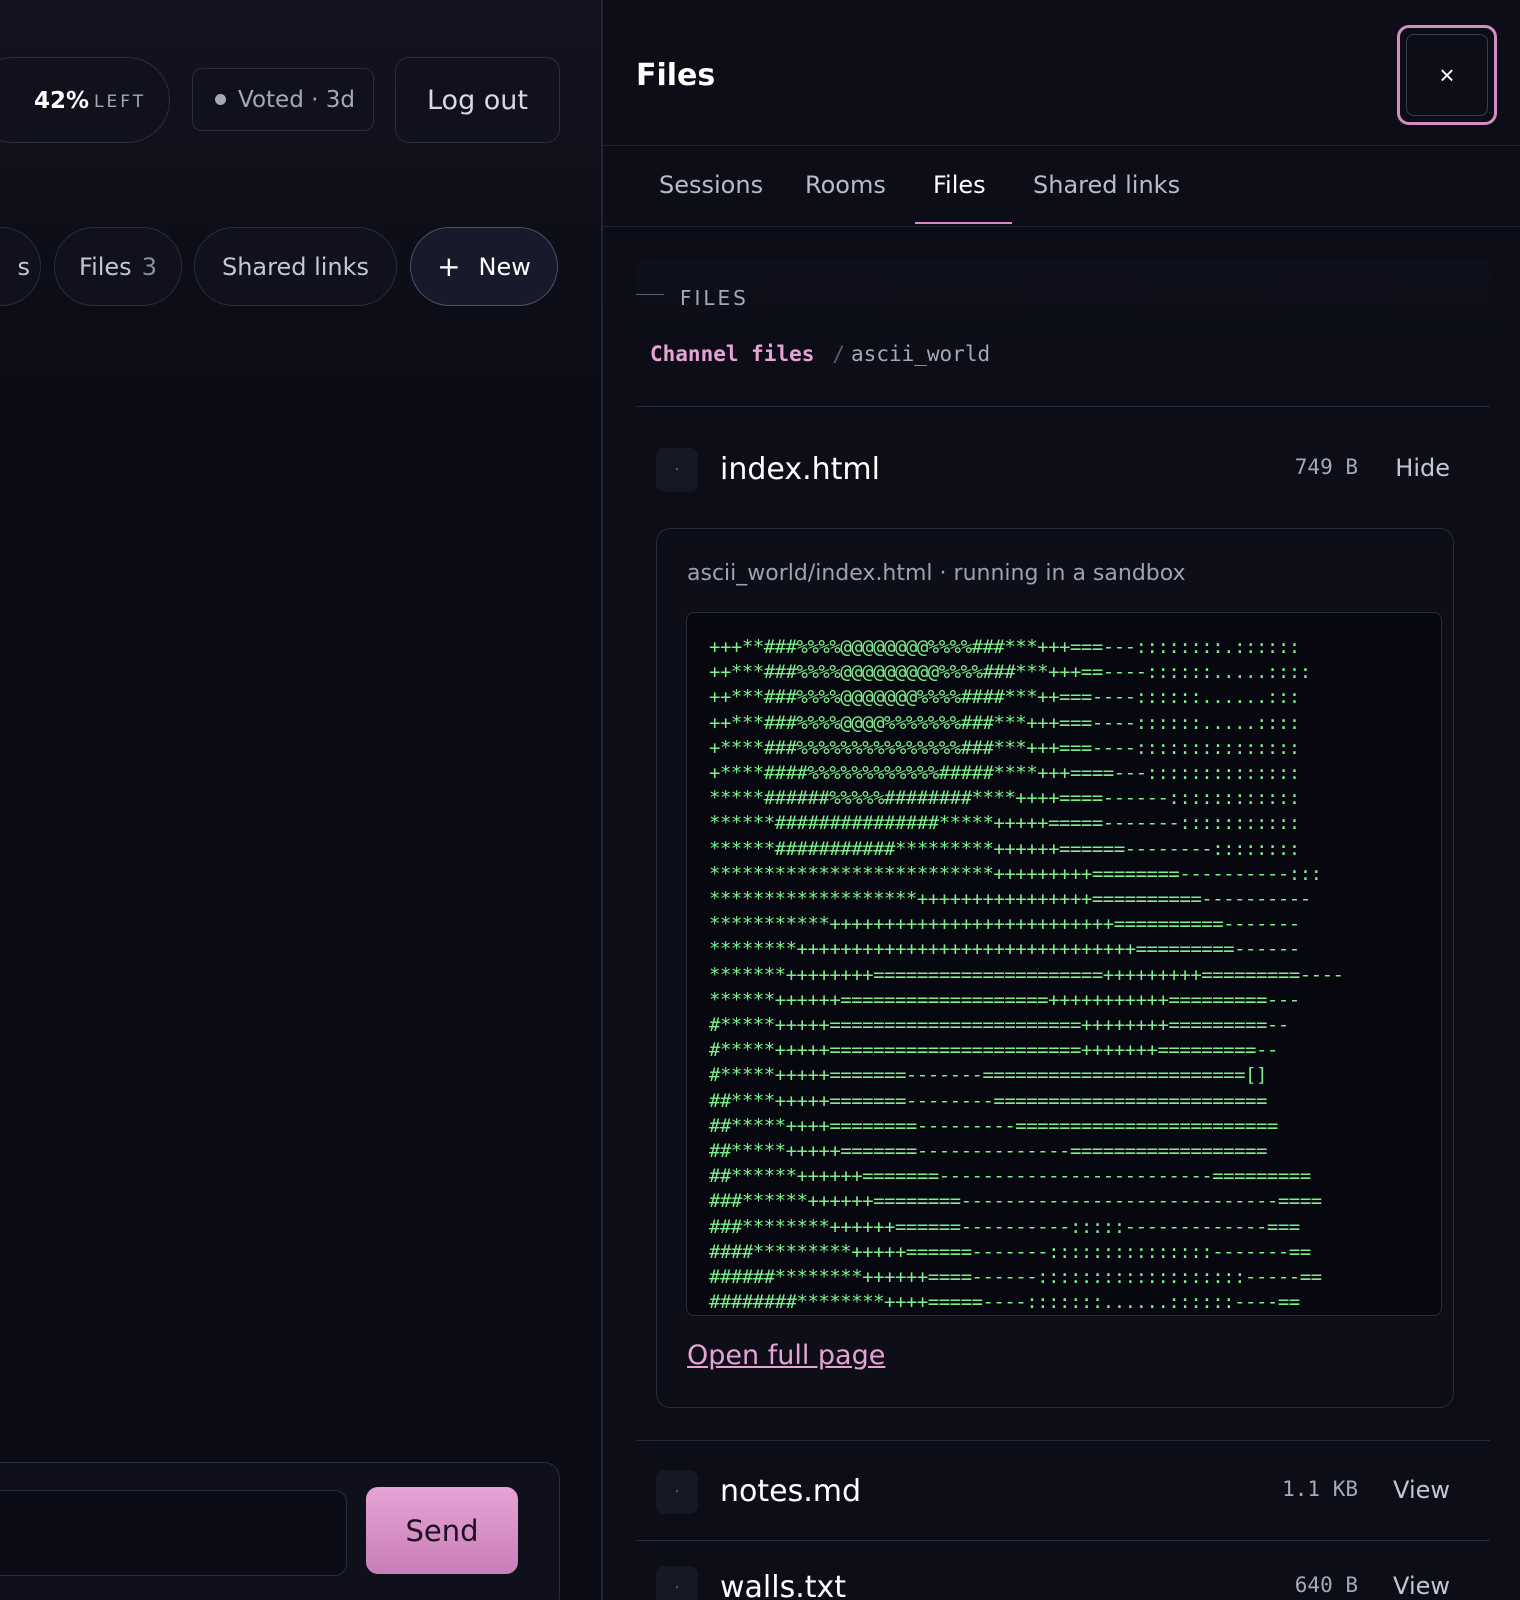 The image size is (1520, 1600). I want to click on chip-sessions-label: s, so click(23, 266).